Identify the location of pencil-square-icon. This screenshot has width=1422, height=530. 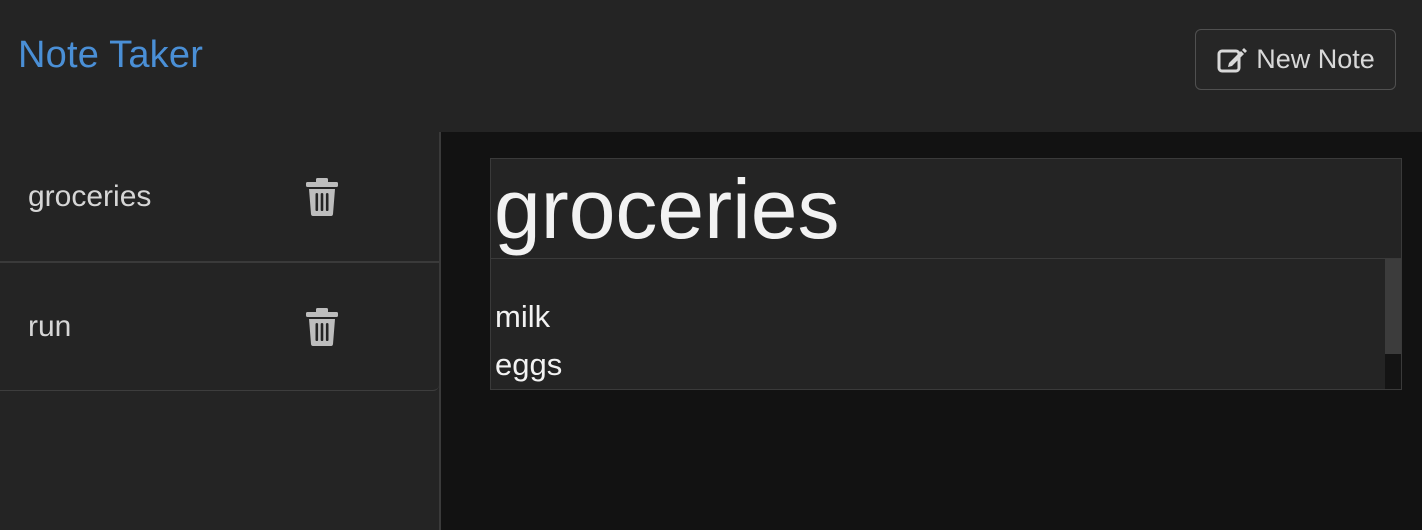
(1232, 60).